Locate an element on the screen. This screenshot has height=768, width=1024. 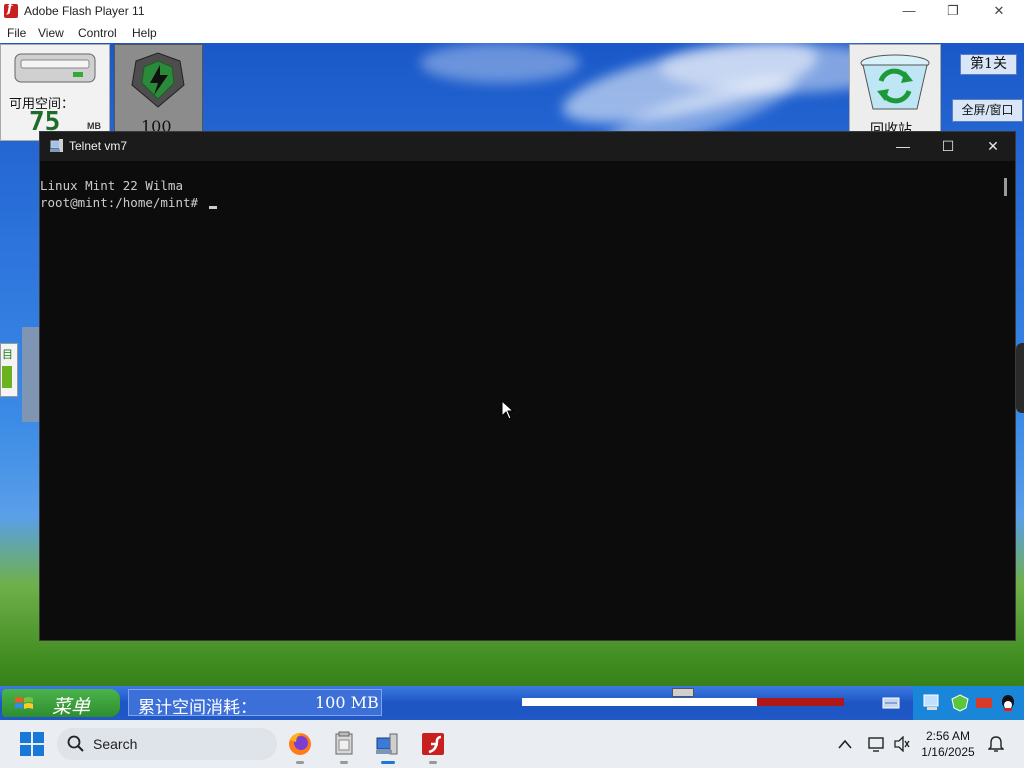
volume-muted-icon is located at coordinates (902, 744).